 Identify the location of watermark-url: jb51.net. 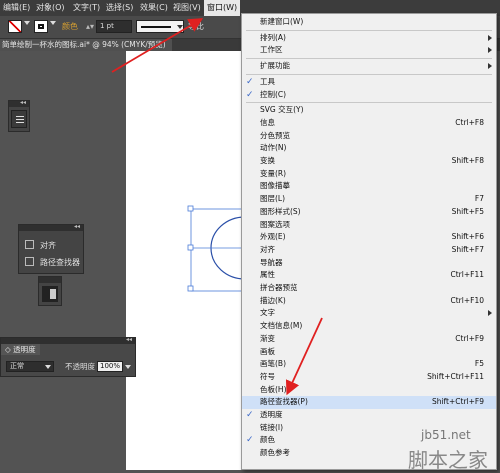
(446, 435).